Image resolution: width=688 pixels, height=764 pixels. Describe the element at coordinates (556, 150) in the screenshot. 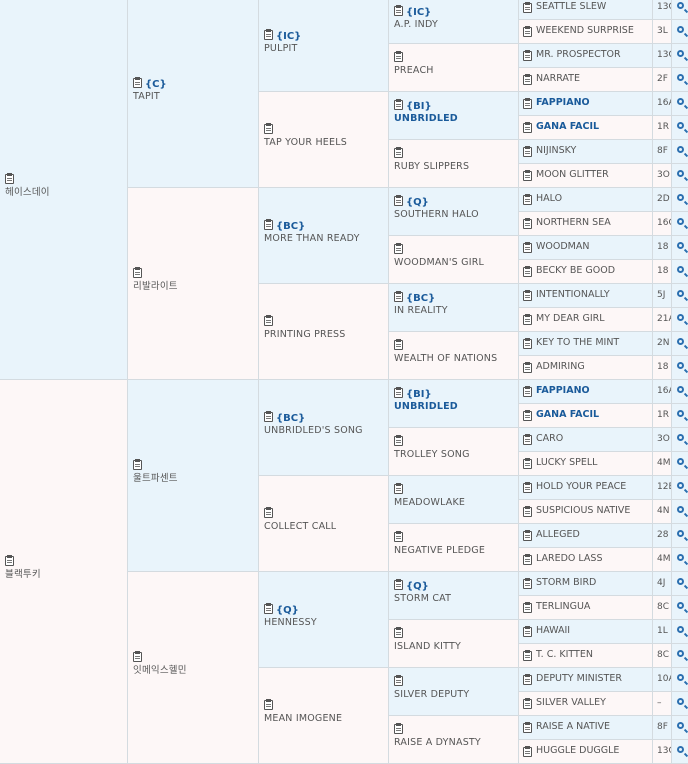

I see `horse-name: NIJINSKY` at that location.